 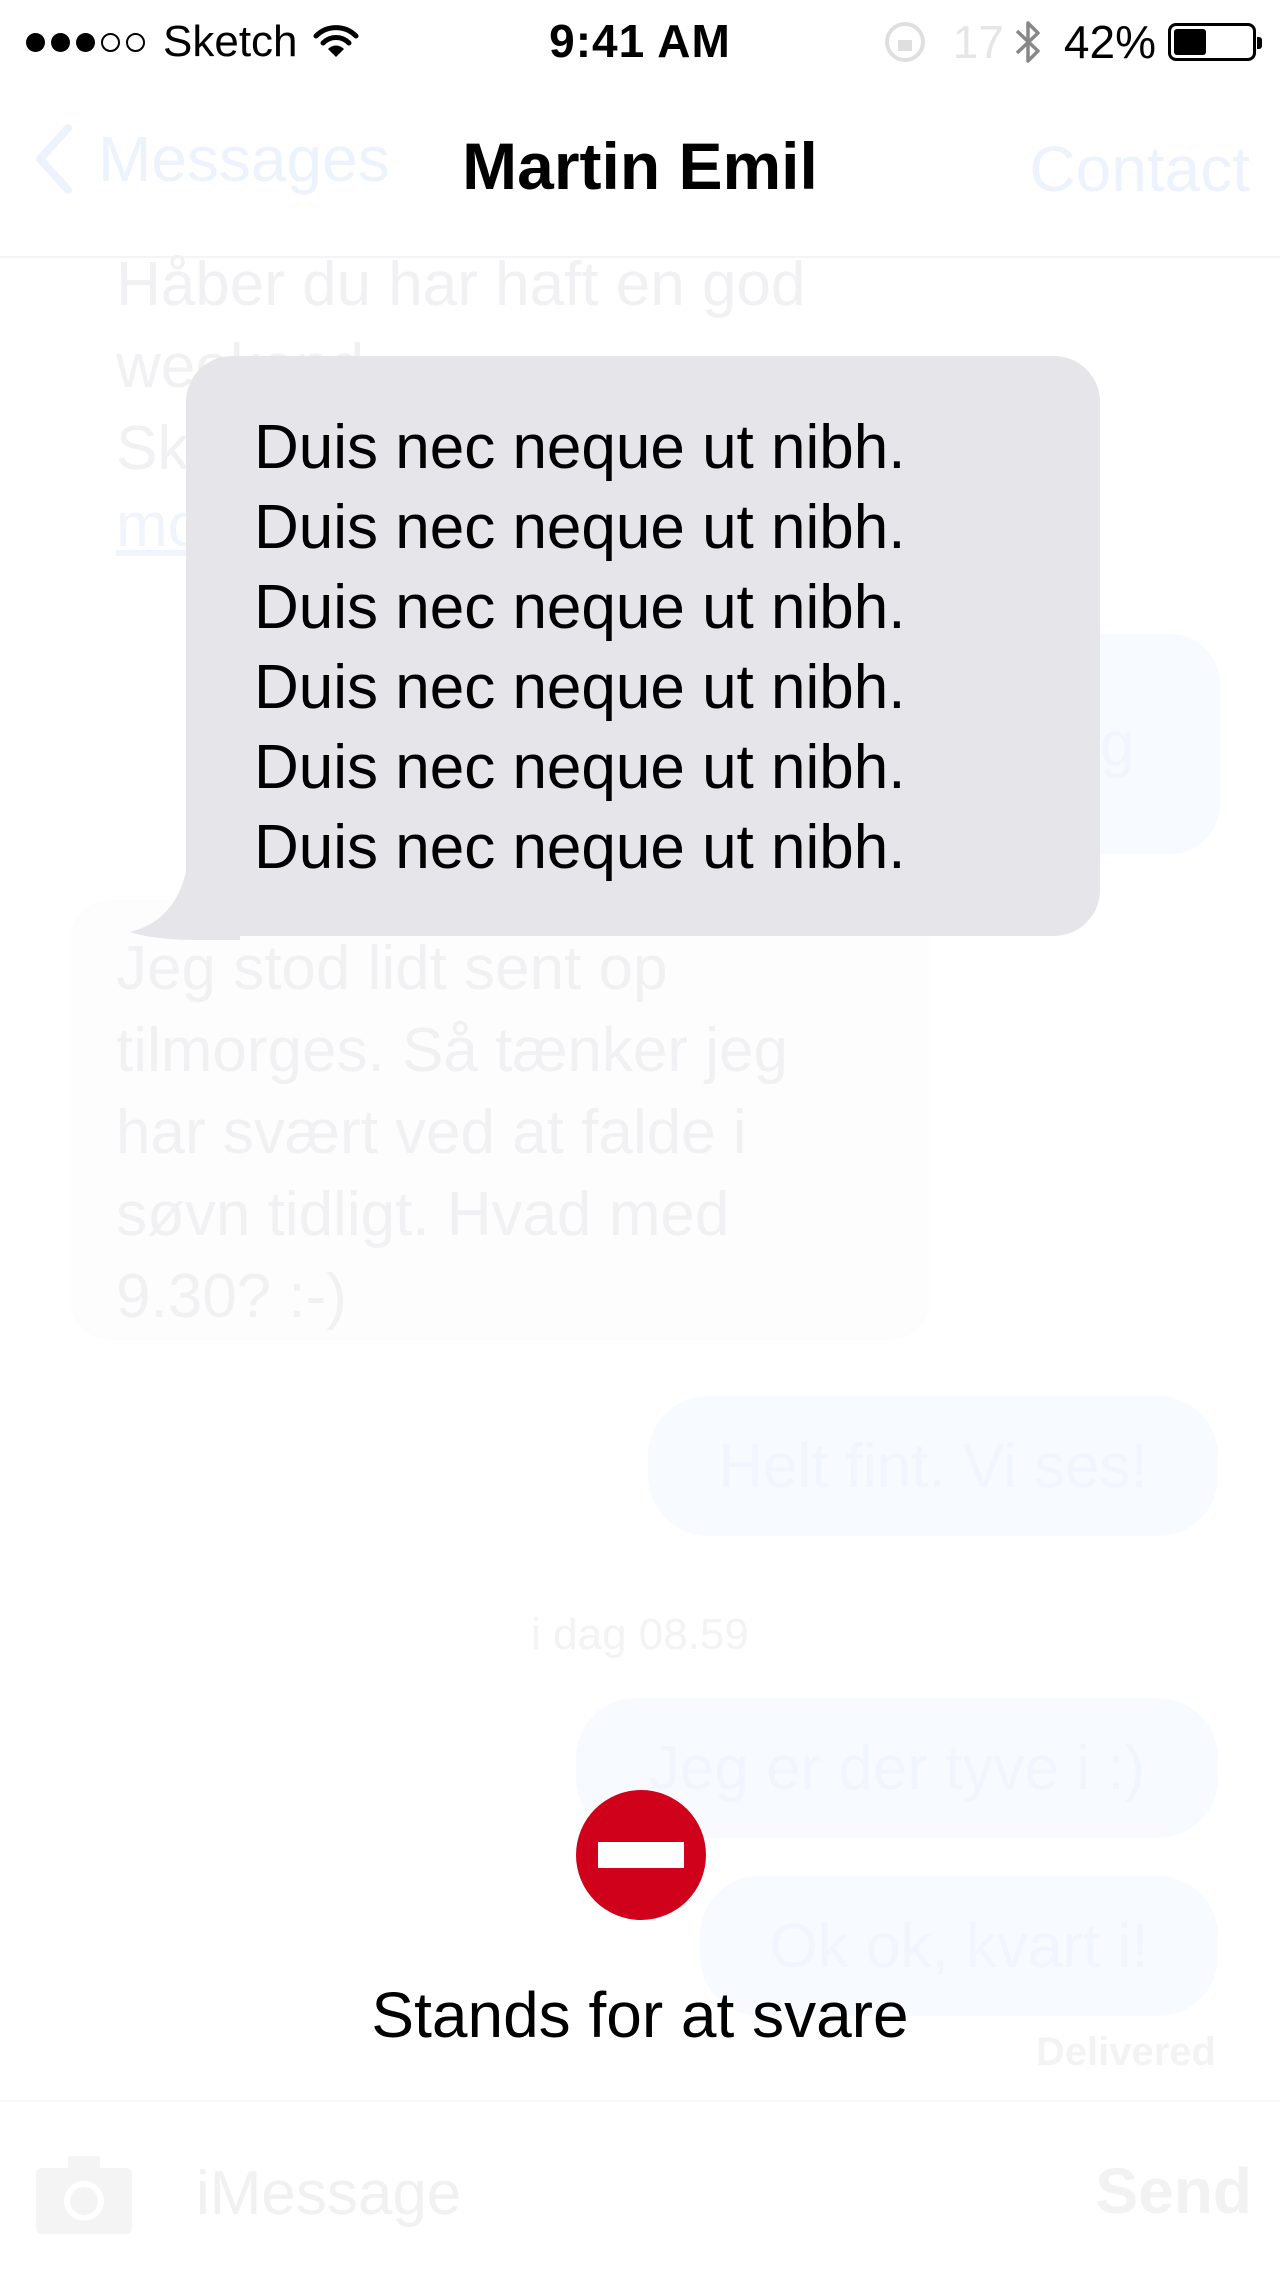 What do you see at coordinates (1027, 42) in the screenshot?
I see `bluetooth-icon` at bounding box center [1027, 42].